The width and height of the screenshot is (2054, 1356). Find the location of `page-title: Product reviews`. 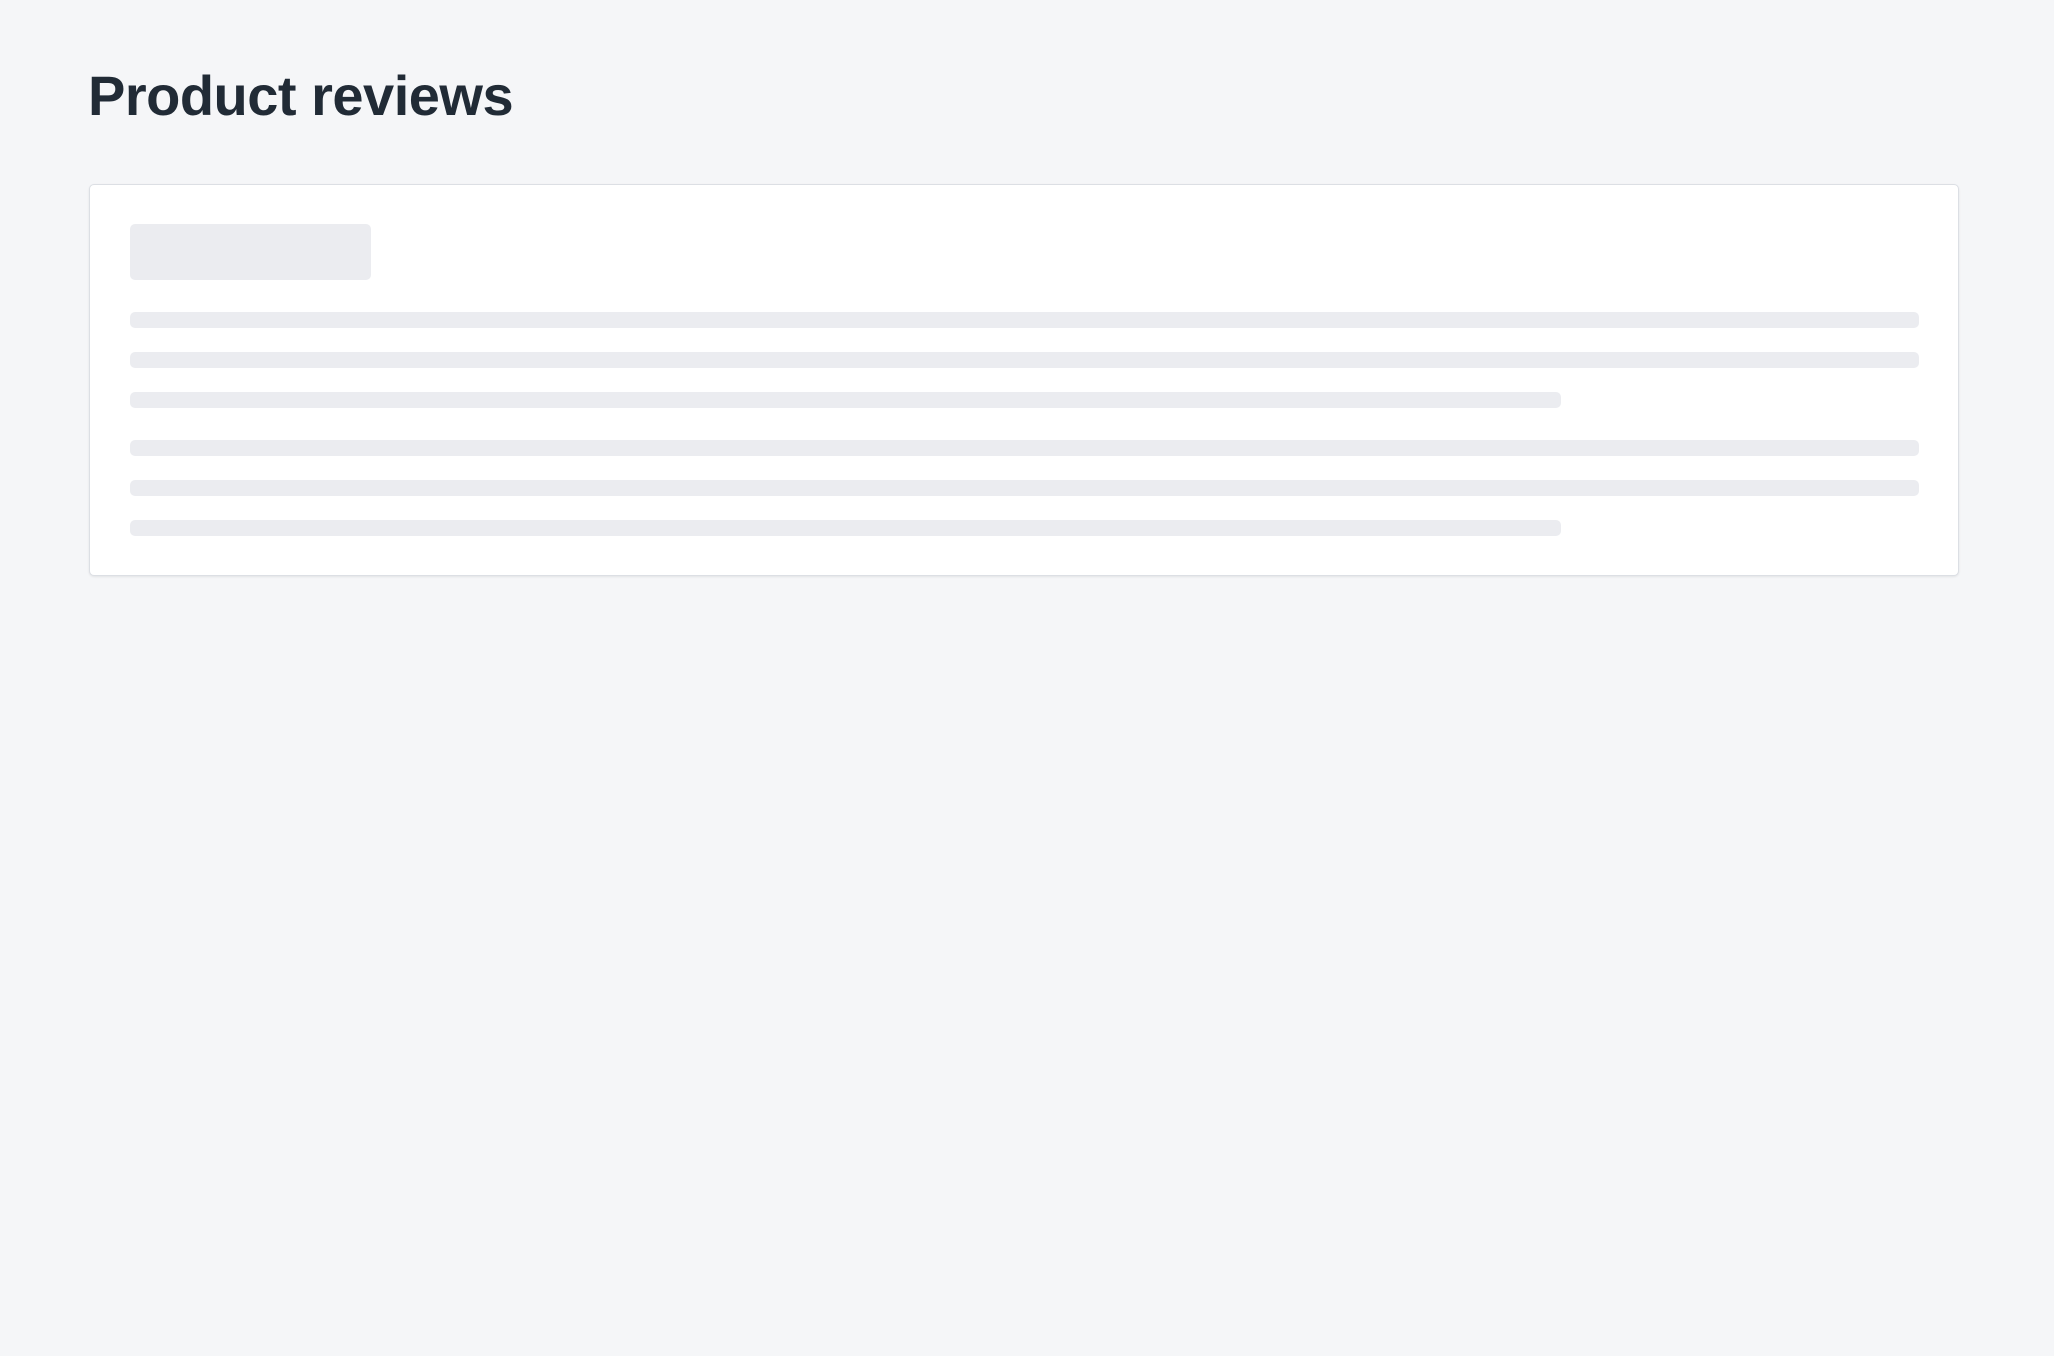

page-title: Product reviews is located at coordinates (301, 95).